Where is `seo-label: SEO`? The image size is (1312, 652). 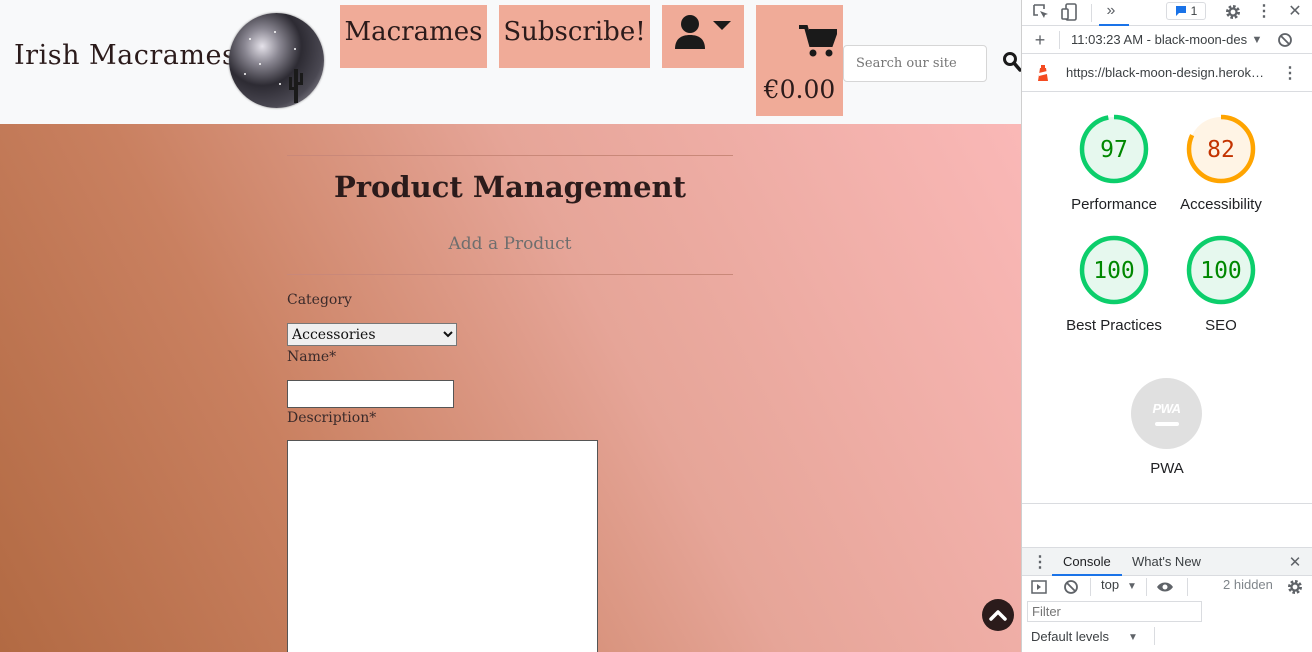
seo-label: SEO is located at coordinates (1221, 325).